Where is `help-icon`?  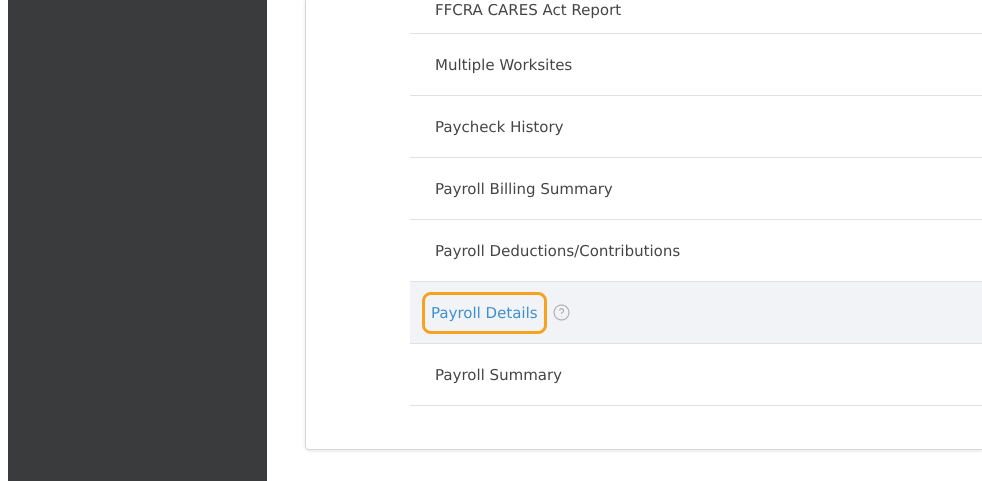
help-icon is located at coordinates (561, 312).